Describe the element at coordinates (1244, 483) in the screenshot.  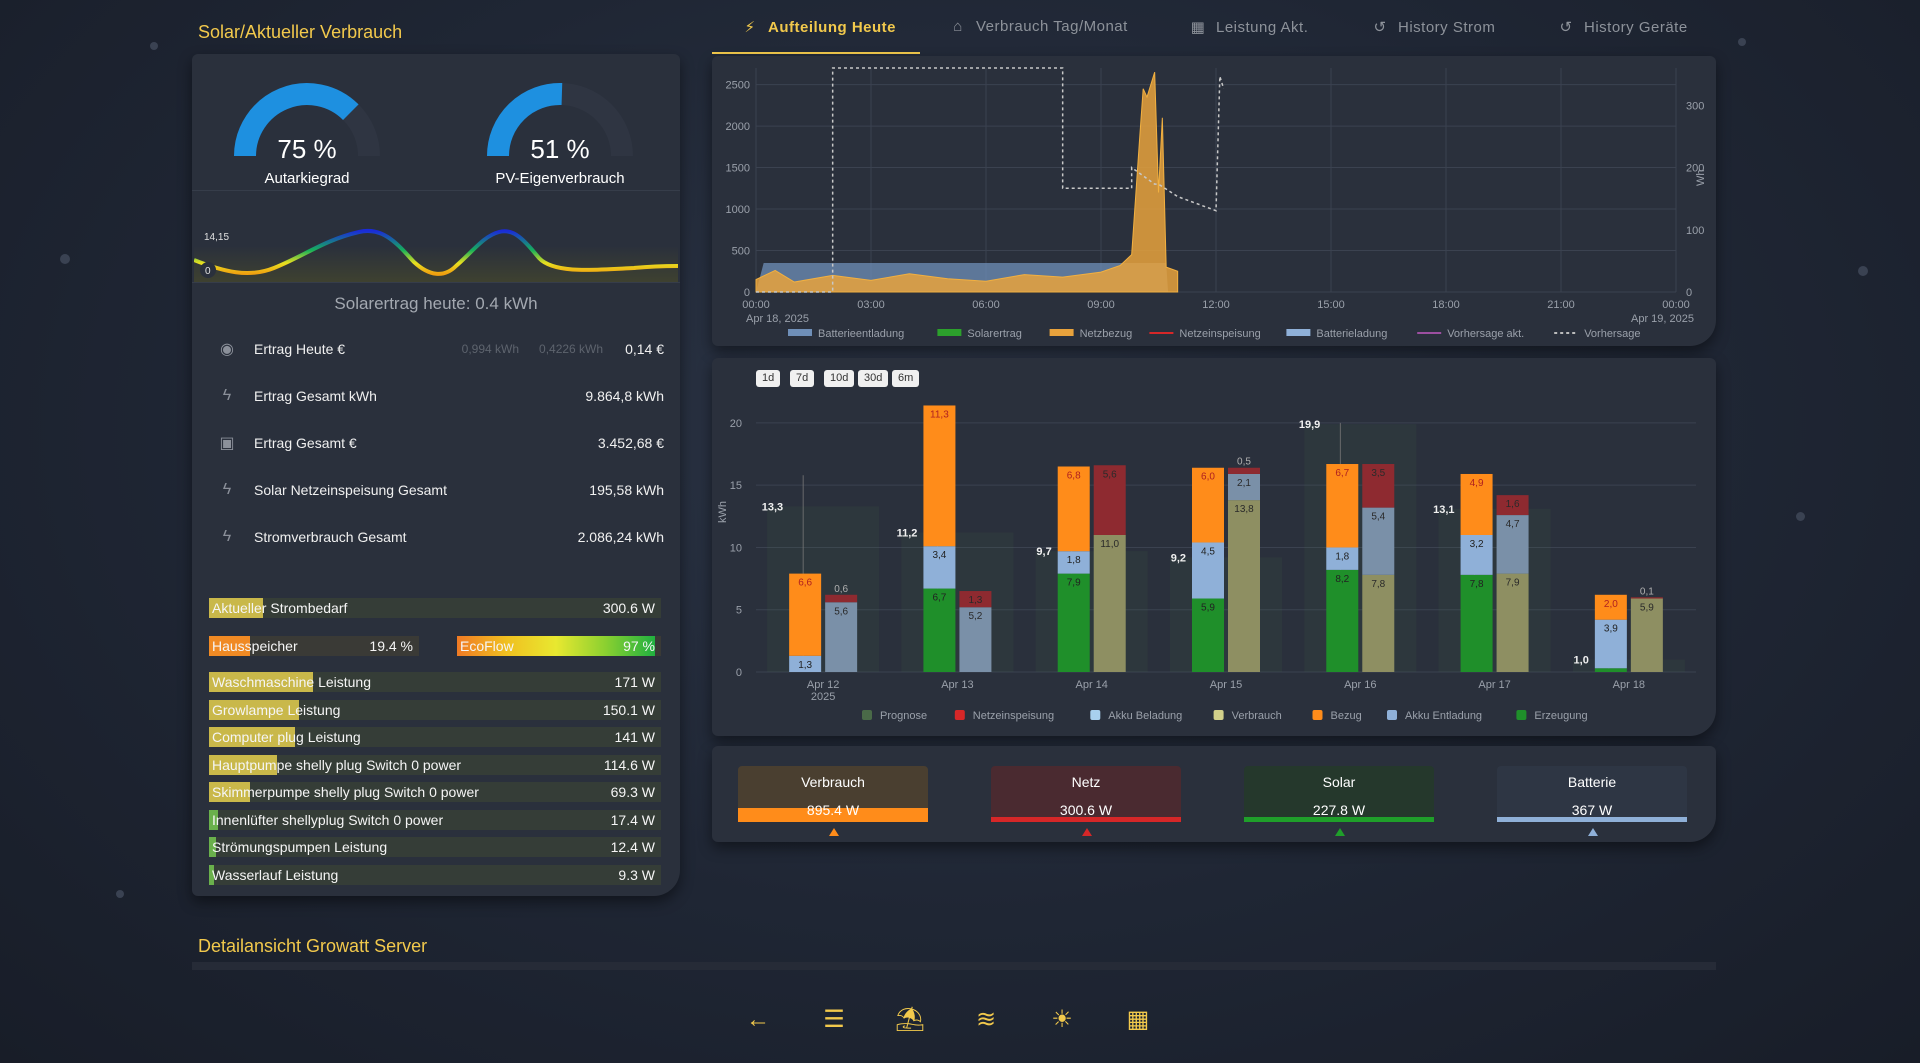
I see `bar-value-label: 2,1` at that location.